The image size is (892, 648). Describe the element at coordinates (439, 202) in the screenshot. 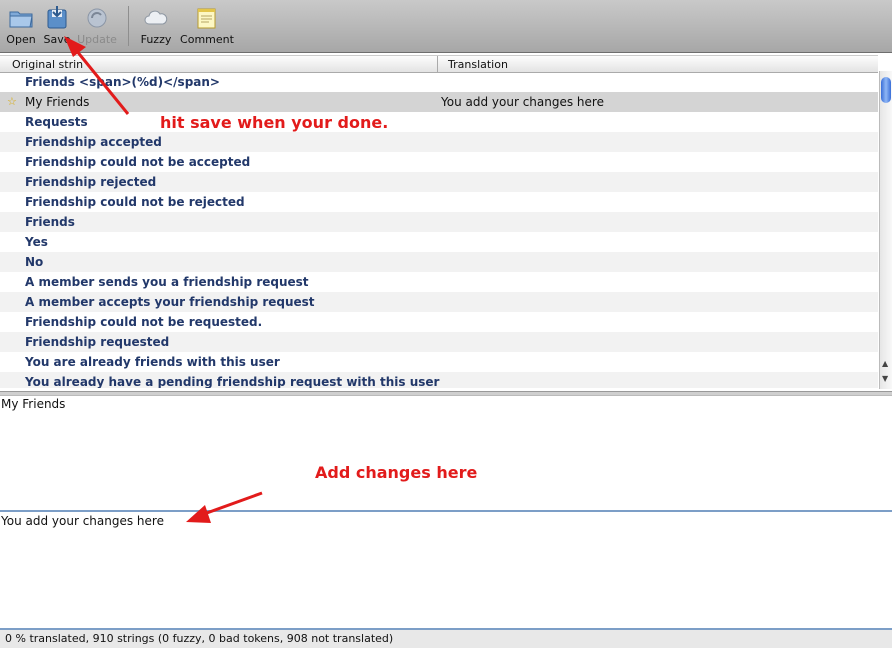

I see `table-row: Friendship could not be rejected` at that location.